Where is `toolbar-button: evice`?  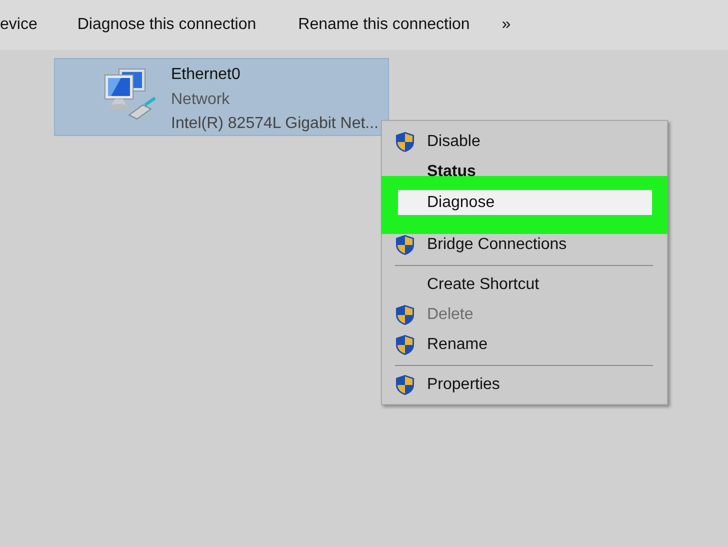
toolbar-button: evice is located at coordinates (19, 25).